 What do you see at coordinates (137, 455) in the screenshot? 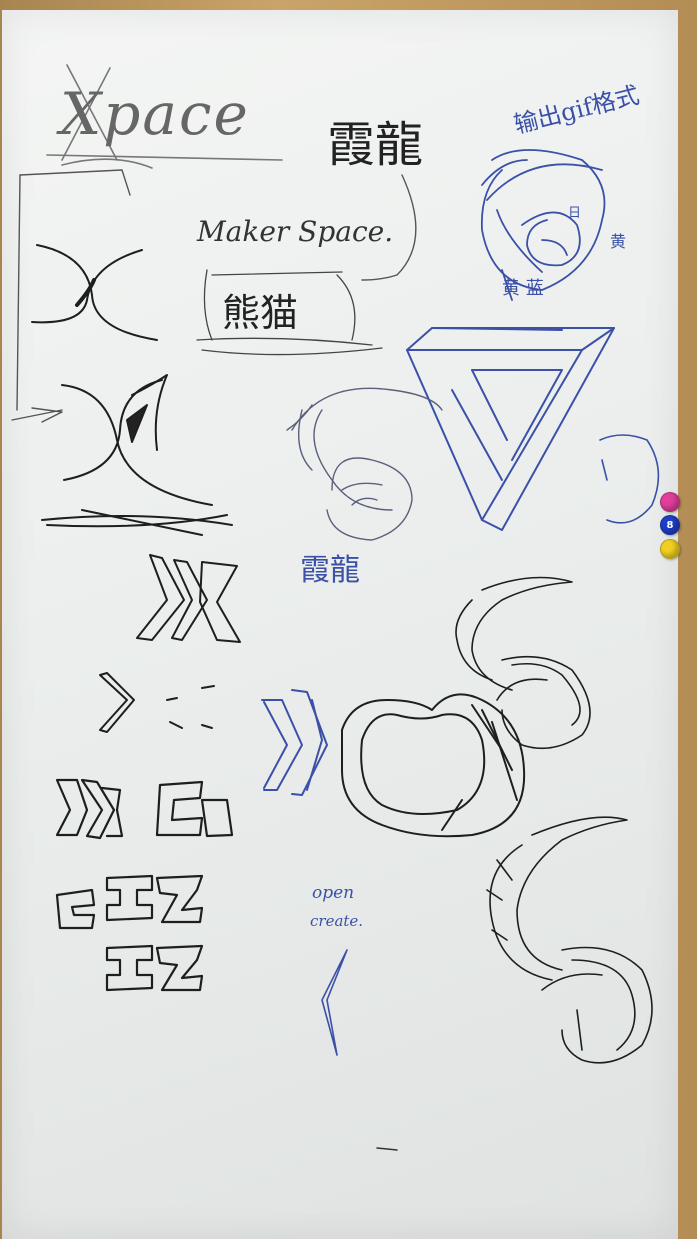
I see `x-eye-logo-sketch` at bounding box center [137, 455].